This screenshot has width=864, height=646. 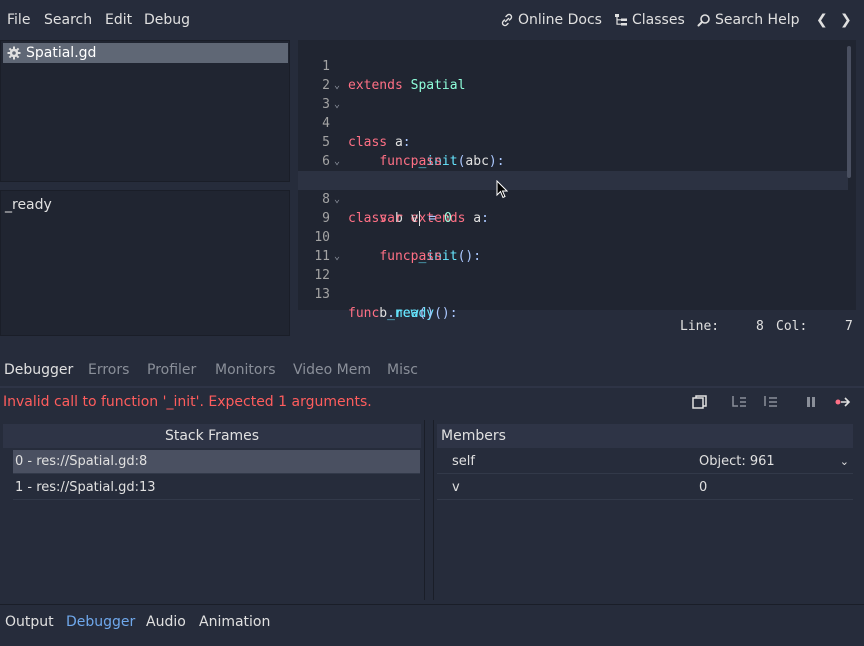 What do you see at coordinates (171, 370) in the screenshot?
I see `tab-profiler: Profiler` at bounding box center [171, 370].